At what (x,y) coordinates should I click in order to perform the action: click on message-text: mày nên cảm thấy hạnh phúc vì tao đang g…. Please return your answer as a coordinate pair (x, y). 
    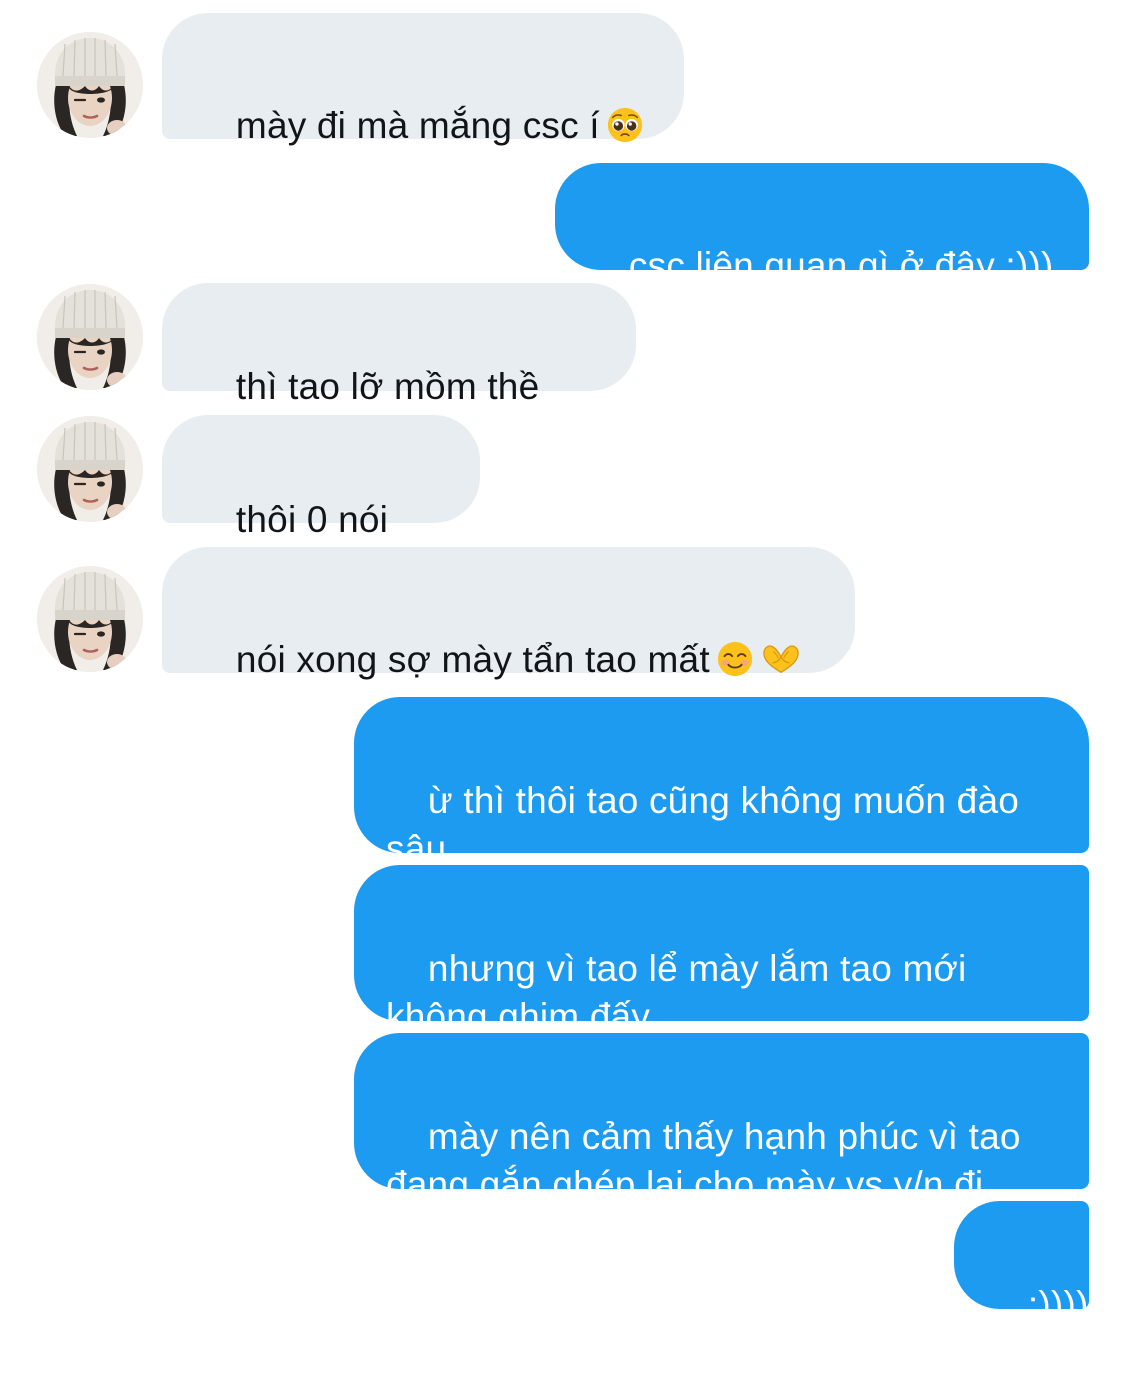
    Looking at the image, I should click on (703, 1160).